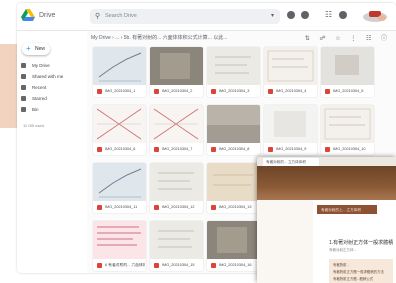 The image size is (396, 283). What do you see at coordinates (291, 149) in the screenshot?
I see `file-name: IMG_20210304_9` at bounding box center [291, 149].